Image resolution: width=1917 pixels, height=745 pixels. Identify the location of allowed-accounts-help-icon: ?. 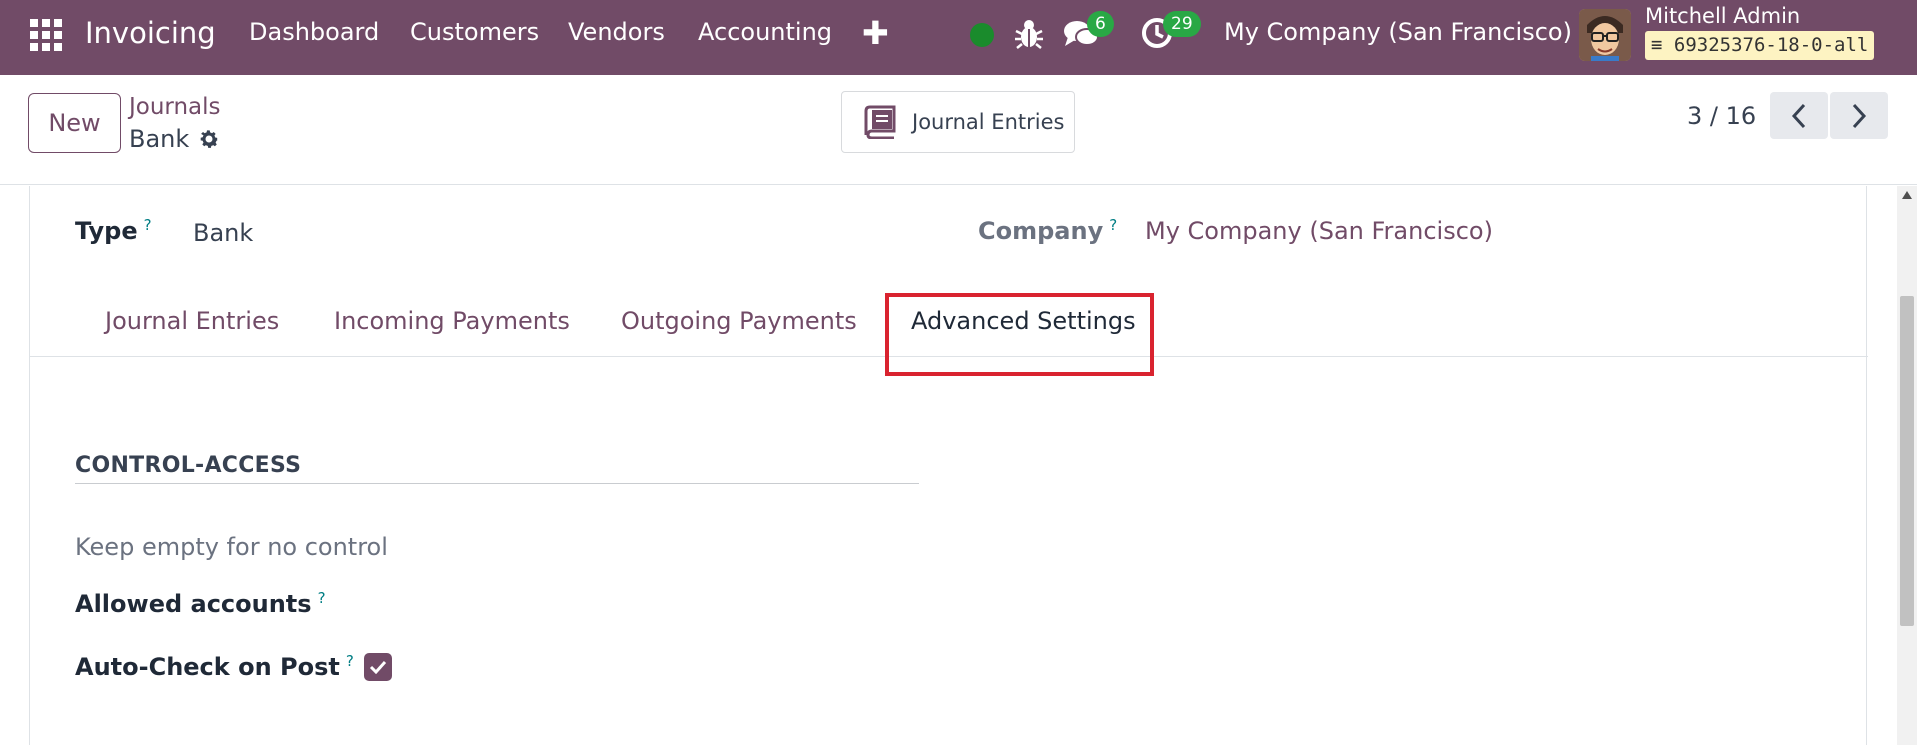
(322, 598).